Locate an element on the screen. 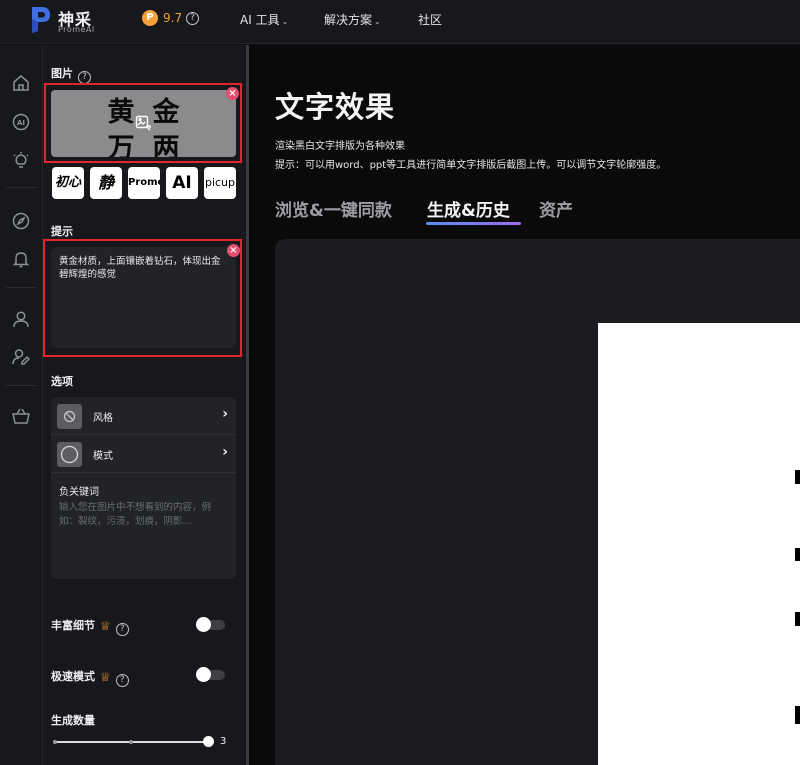 The image size is (800, 765). rich-detail-label: 丰富细节 ♕? is located at coordinates (90, 626).